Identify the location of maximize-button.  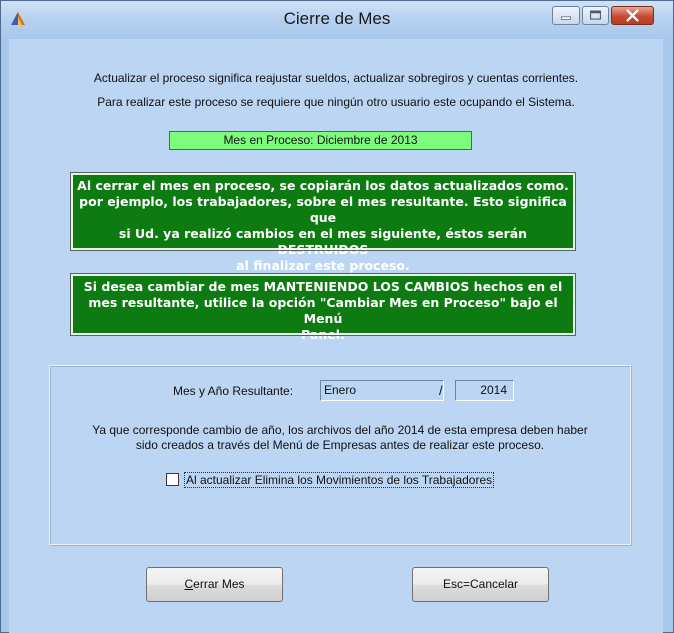
(595, 15).